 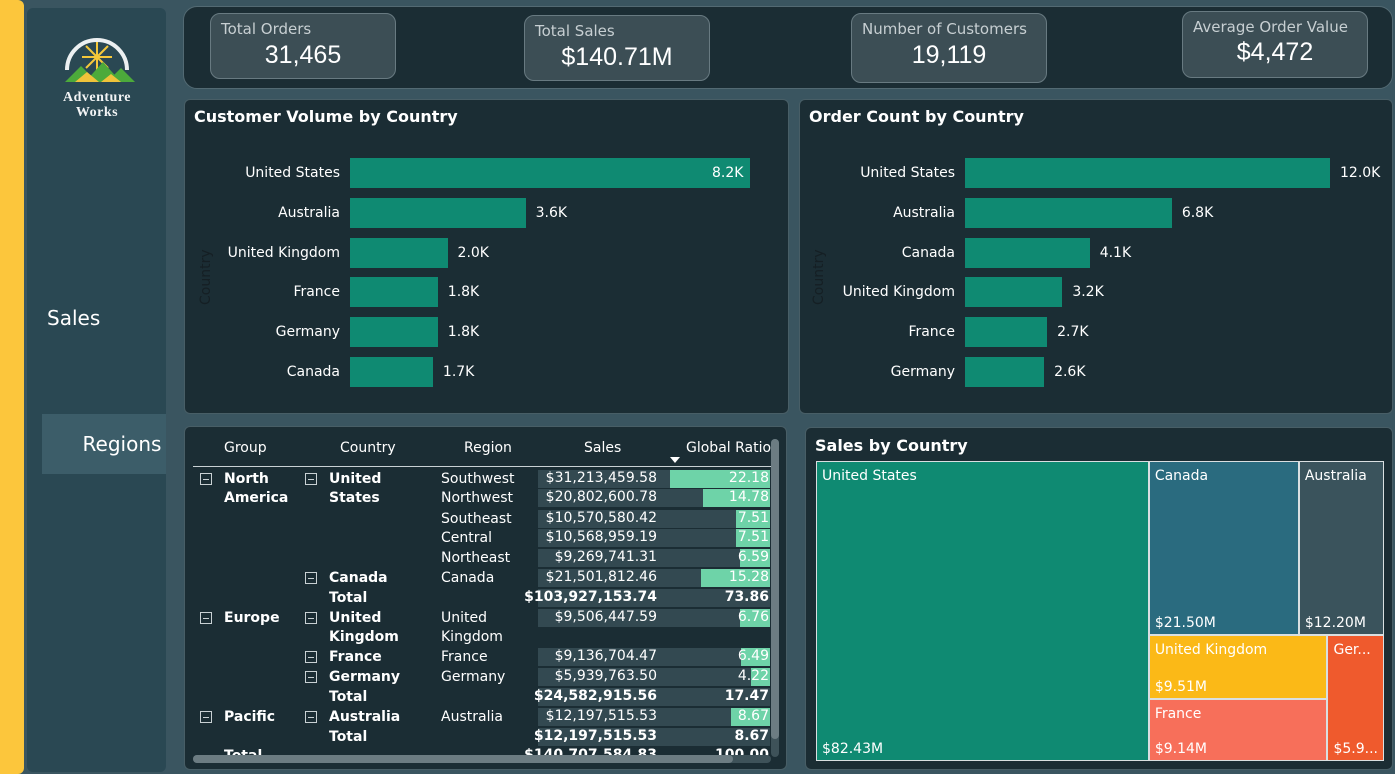 I want to click on header-divider, so click(x=483, y=466).